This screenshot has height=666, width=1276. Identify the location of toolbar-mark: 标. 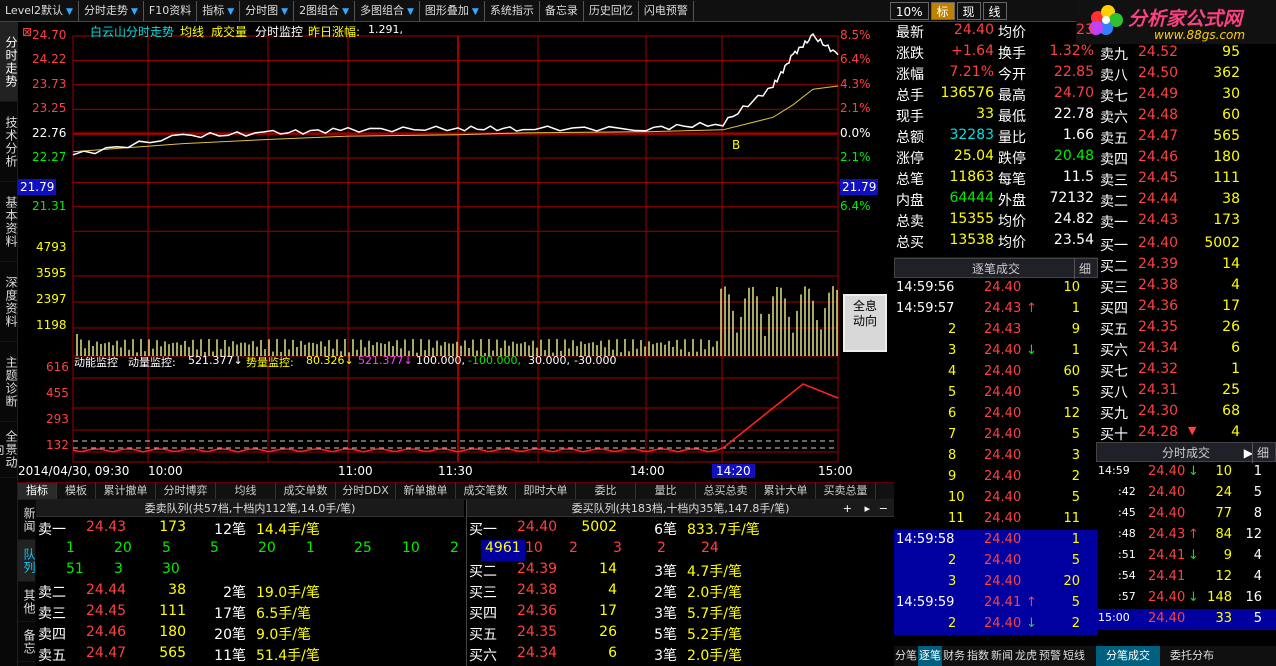
(942, 10).